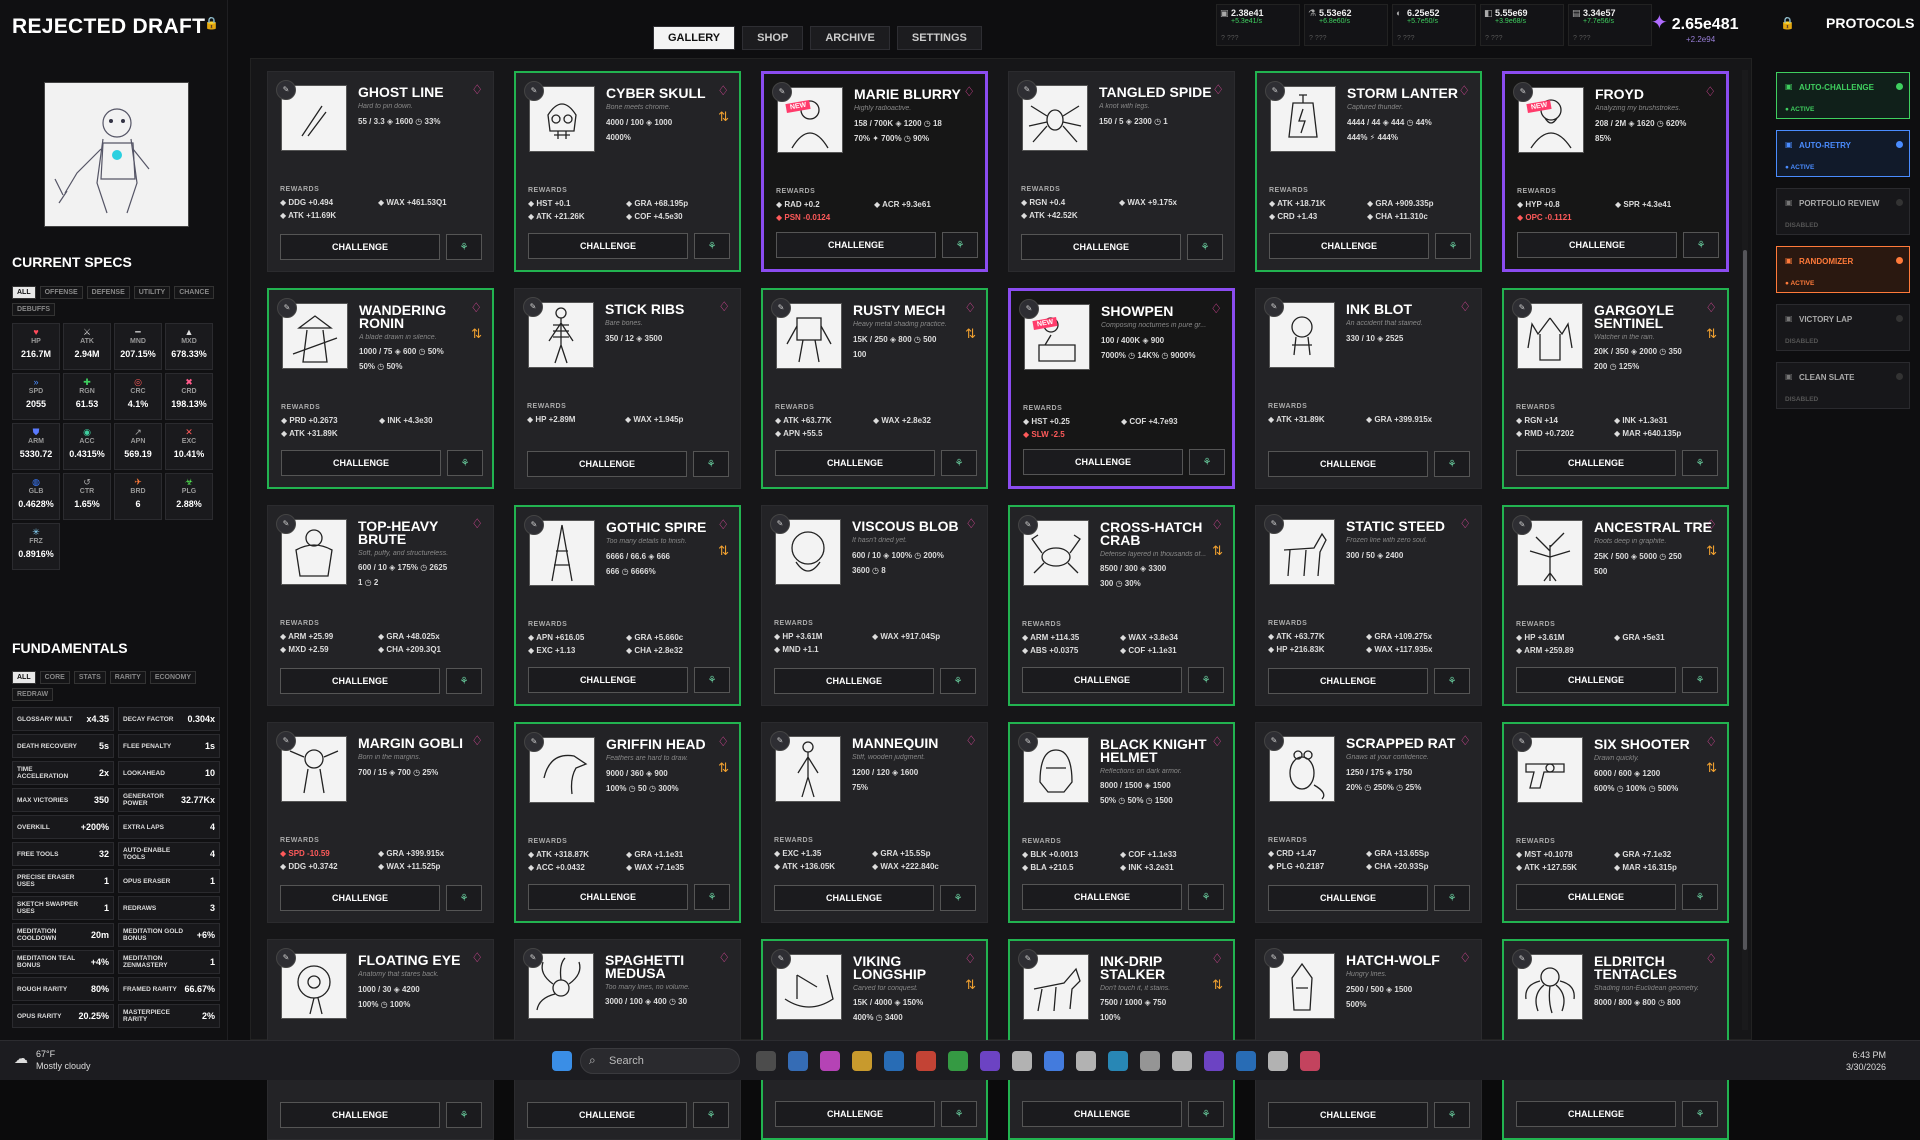 The image size is (1920, 1140). I want to click on scrollbar-thumb, so click(1745, 600).